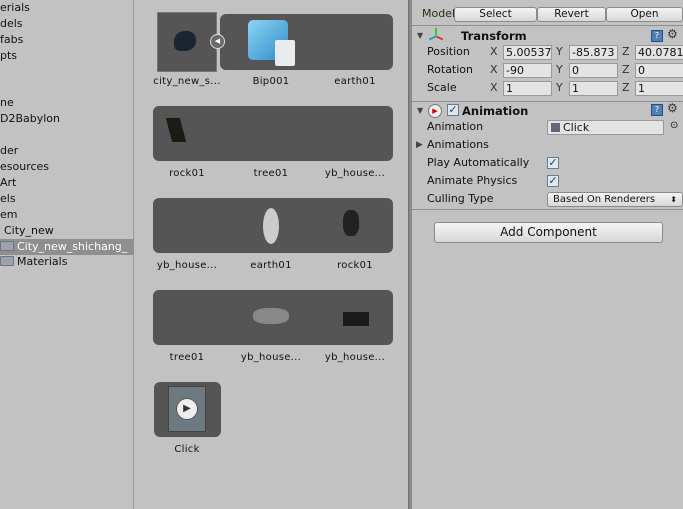  Describe the element at coordinates (495, 14) in the screenshot. I see `select-button: Select` at that location.